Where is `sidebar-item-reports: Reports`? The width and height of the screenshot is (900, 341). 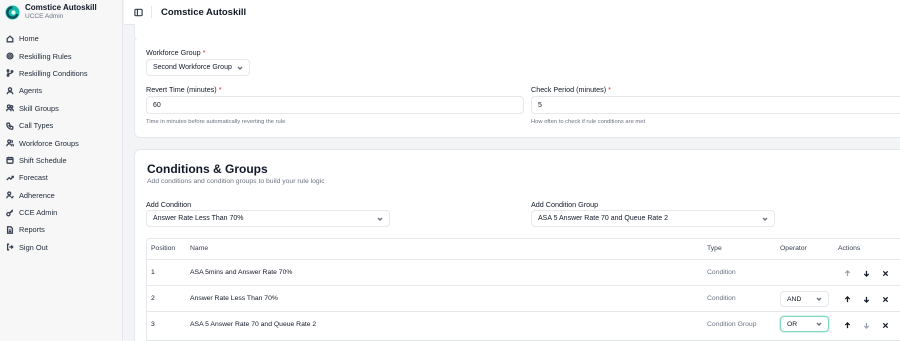
sidebar-item-reports: Reports is located at coordinates (61, 229).